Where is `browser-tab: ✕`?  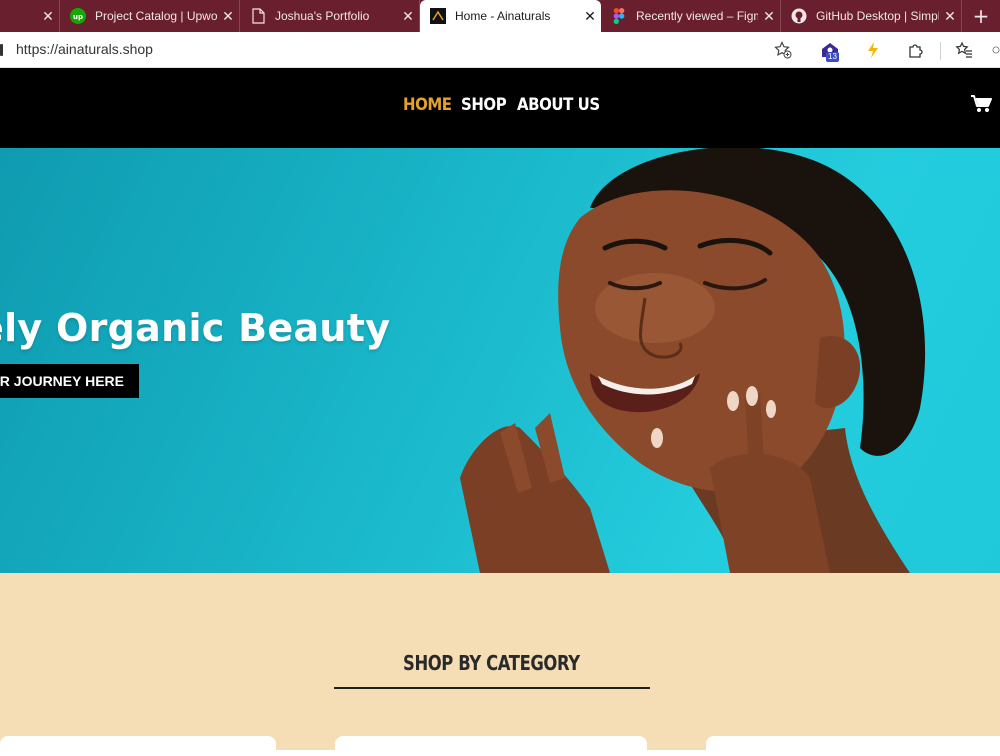 browser-tab: ✕ is located at coordinates (30, 16).